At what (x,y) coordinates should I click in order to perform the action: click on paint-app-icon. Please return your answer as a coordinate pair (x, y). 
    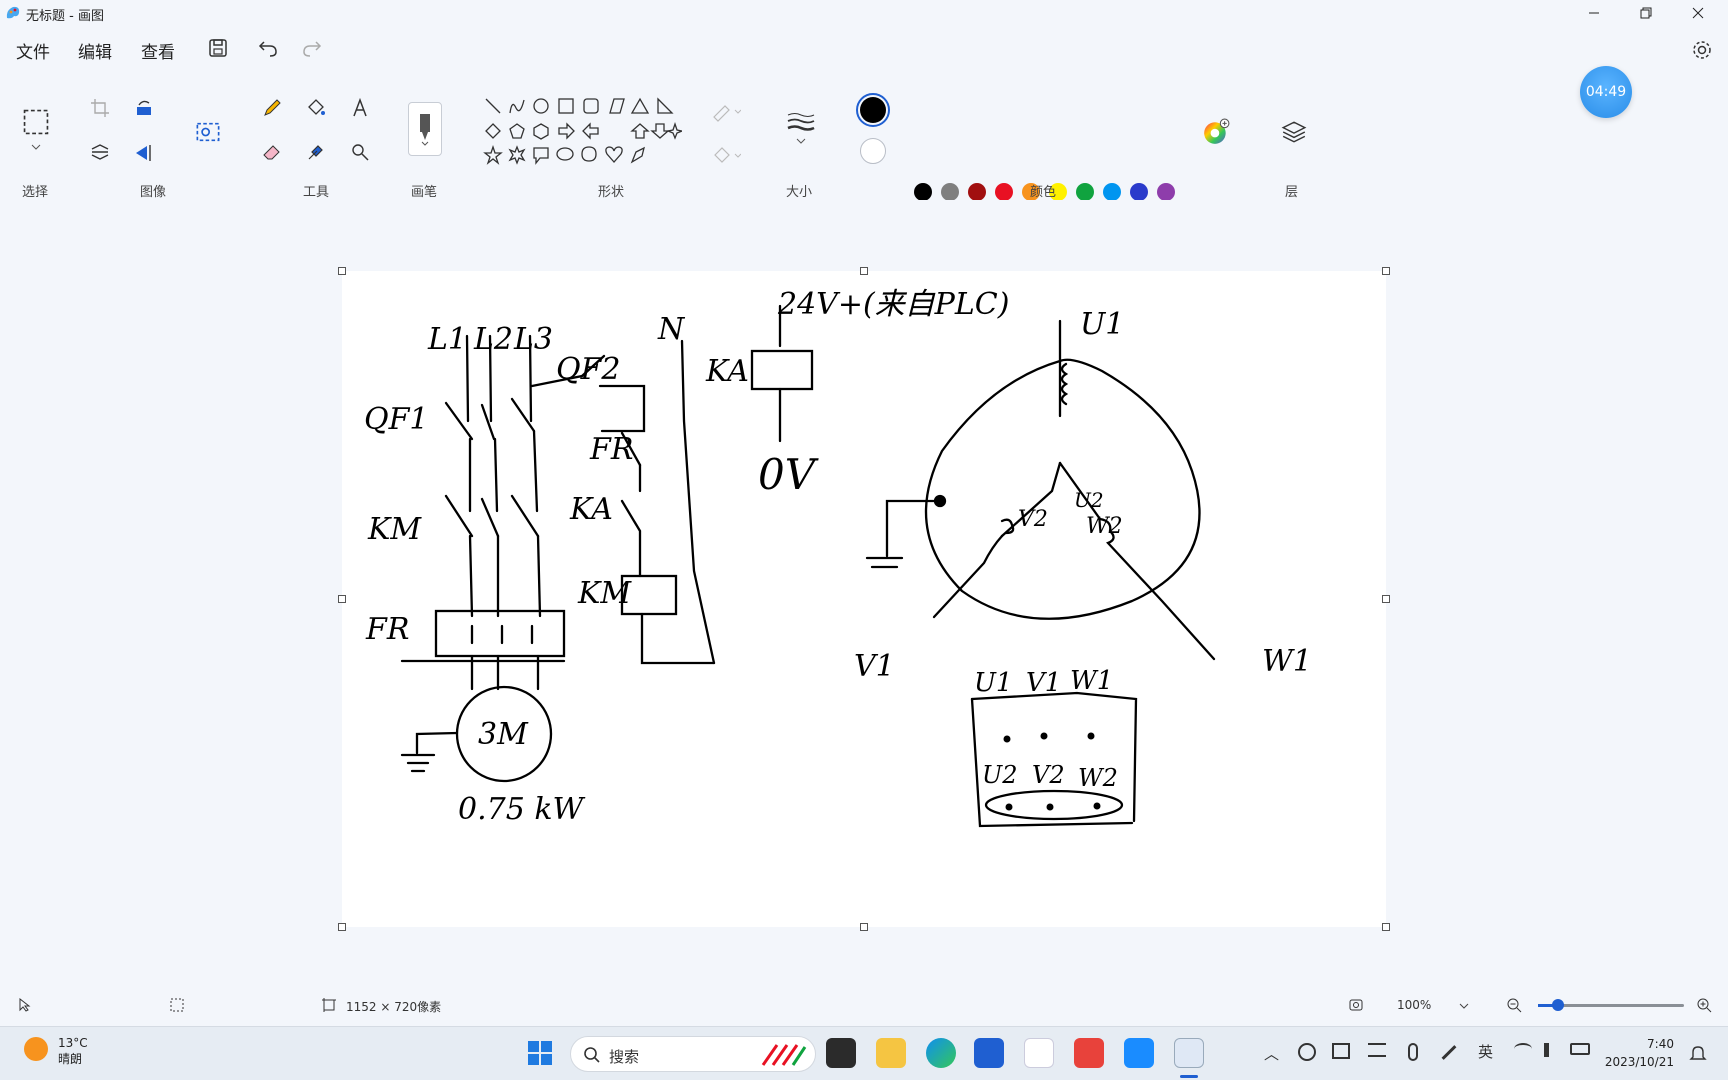
    Looking at the image, I should click on (13, 12).